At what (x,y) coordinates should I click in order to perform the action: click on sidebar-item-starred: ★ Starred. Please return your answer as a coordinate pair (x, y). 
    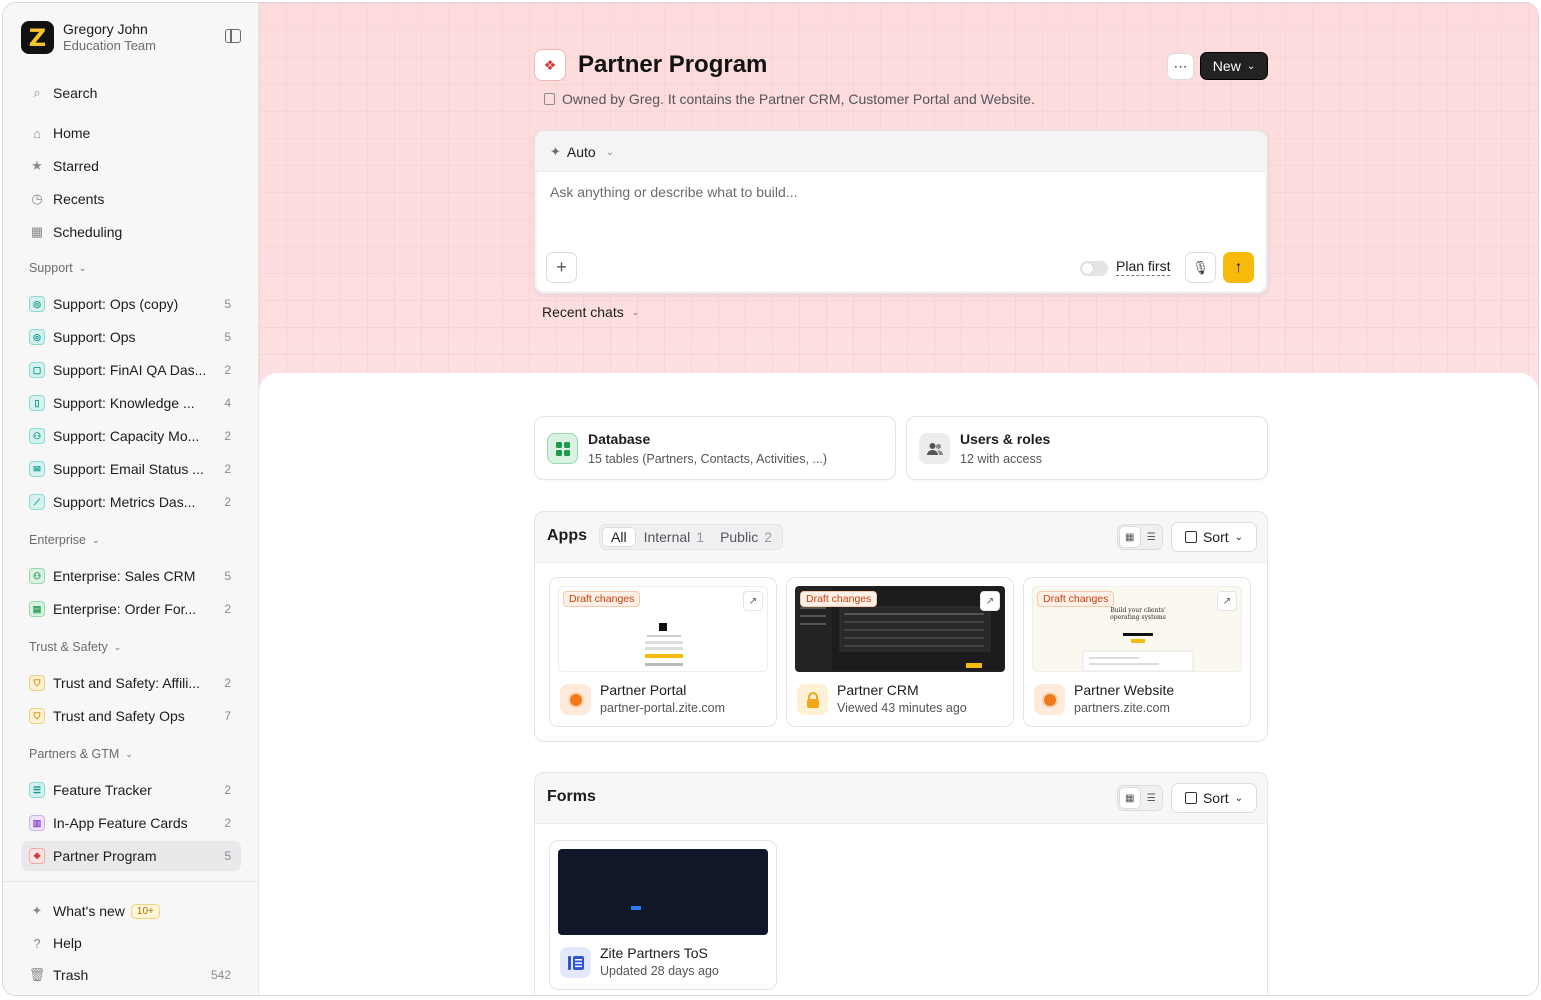
    Looking at the image, I should click on (131, 166).